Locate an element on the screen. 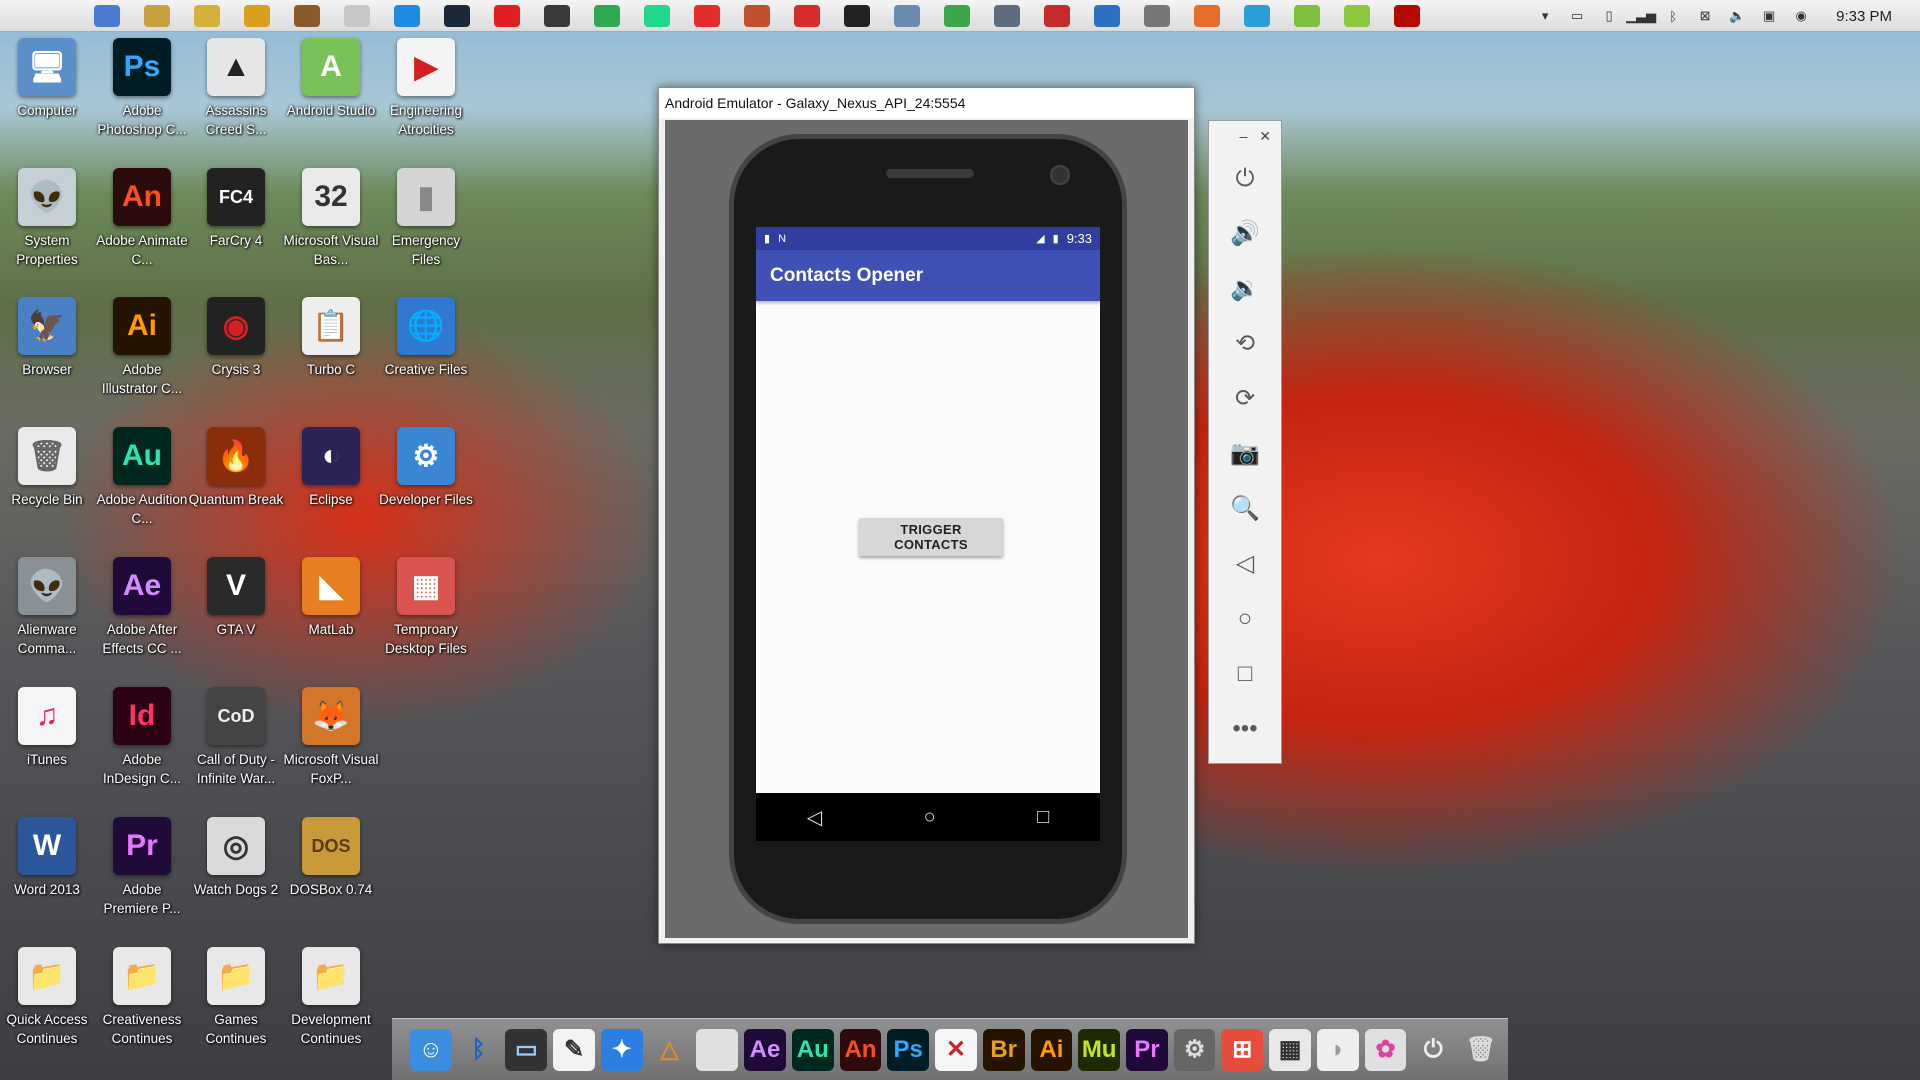 The width and height of the screenshot is (1920, 1080). red-arrow-icon is located at coordinates (807, 15).